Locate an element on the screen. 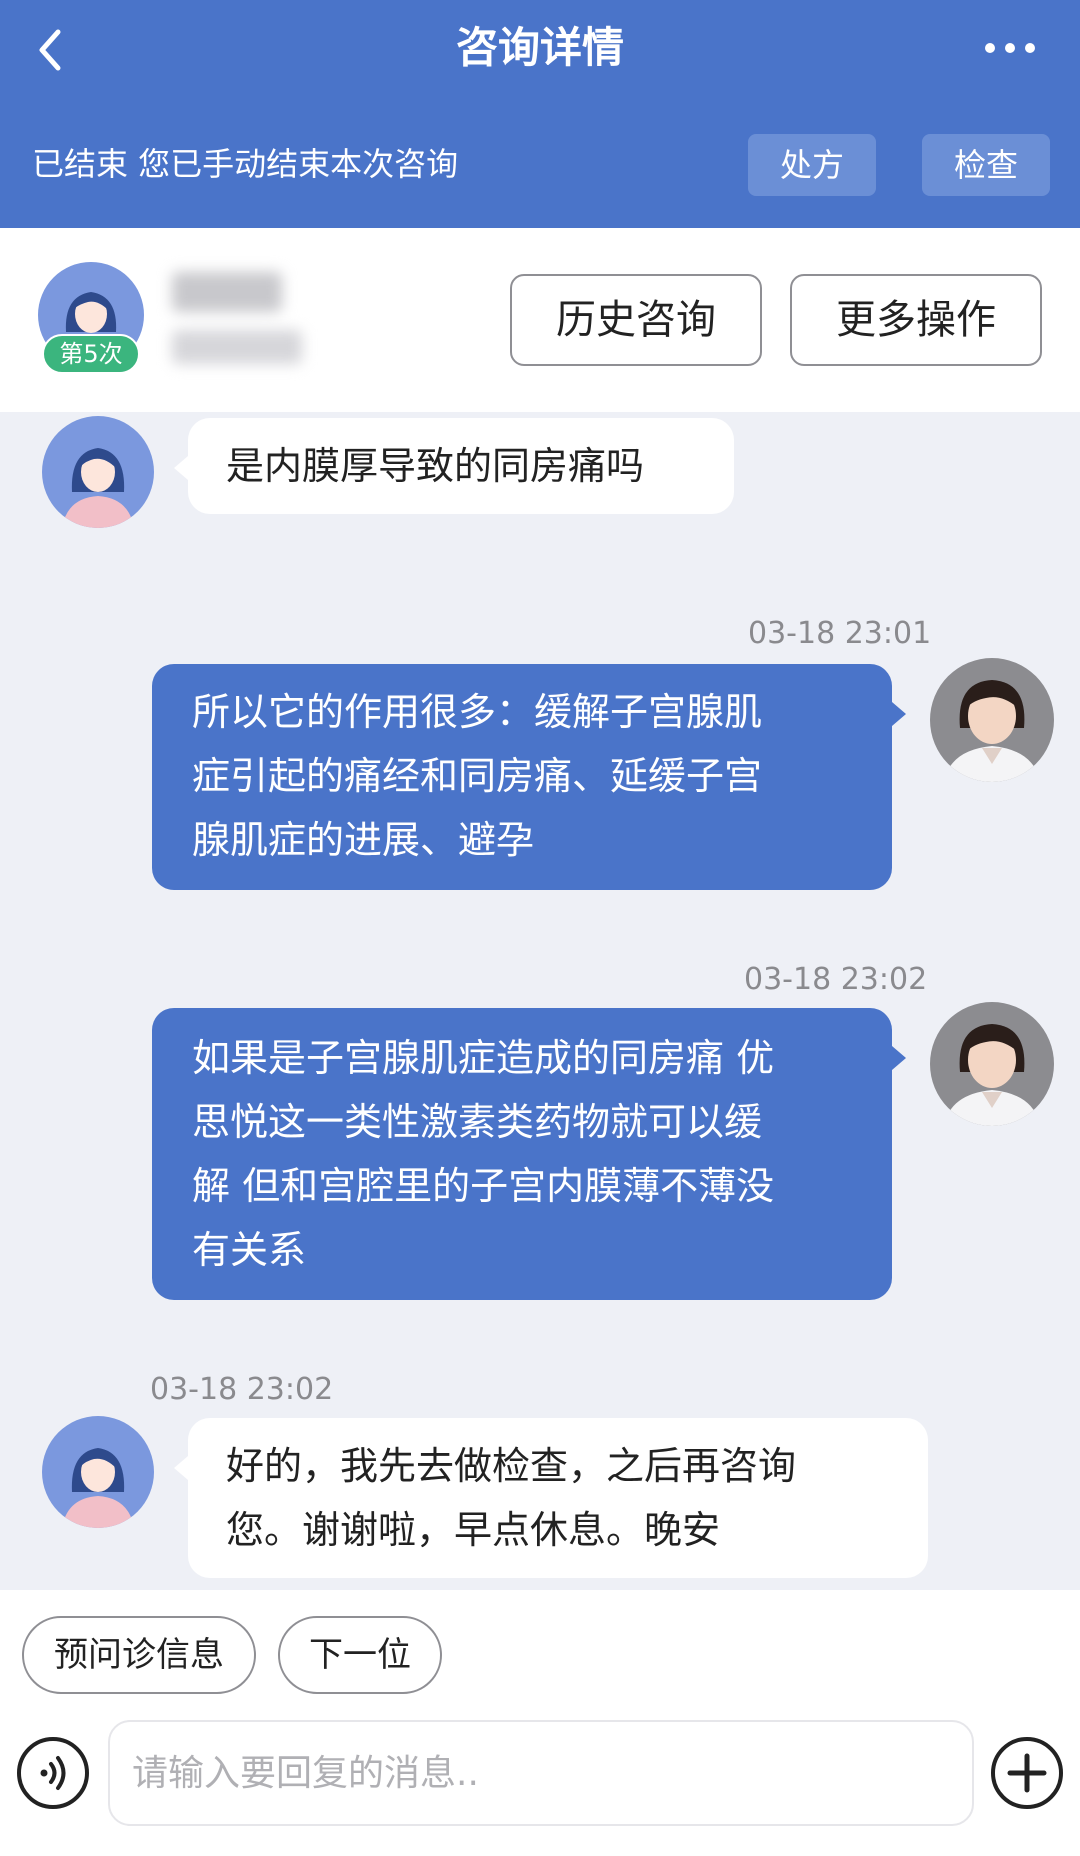 The width and height of the screenshot is (1080, 1856). message-line: 有关系 is located at coordinates (249, 1250).